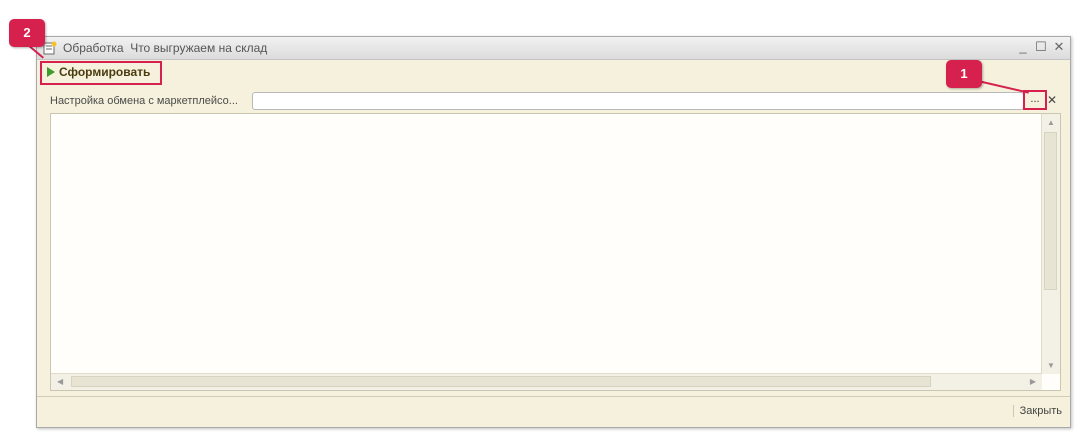 The width and height of the screenshot is (1081, 437). Describe the element at coordinates (1033, 382) in the screenshot. I see `scroll-right-icon: ▶` at that location.